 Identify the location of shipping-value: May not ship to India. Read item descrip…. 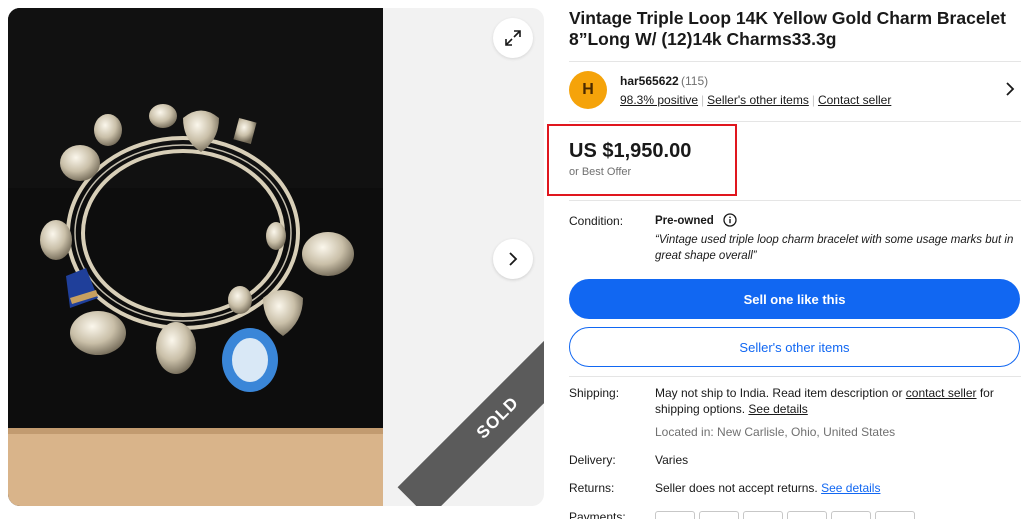
(839, 401).